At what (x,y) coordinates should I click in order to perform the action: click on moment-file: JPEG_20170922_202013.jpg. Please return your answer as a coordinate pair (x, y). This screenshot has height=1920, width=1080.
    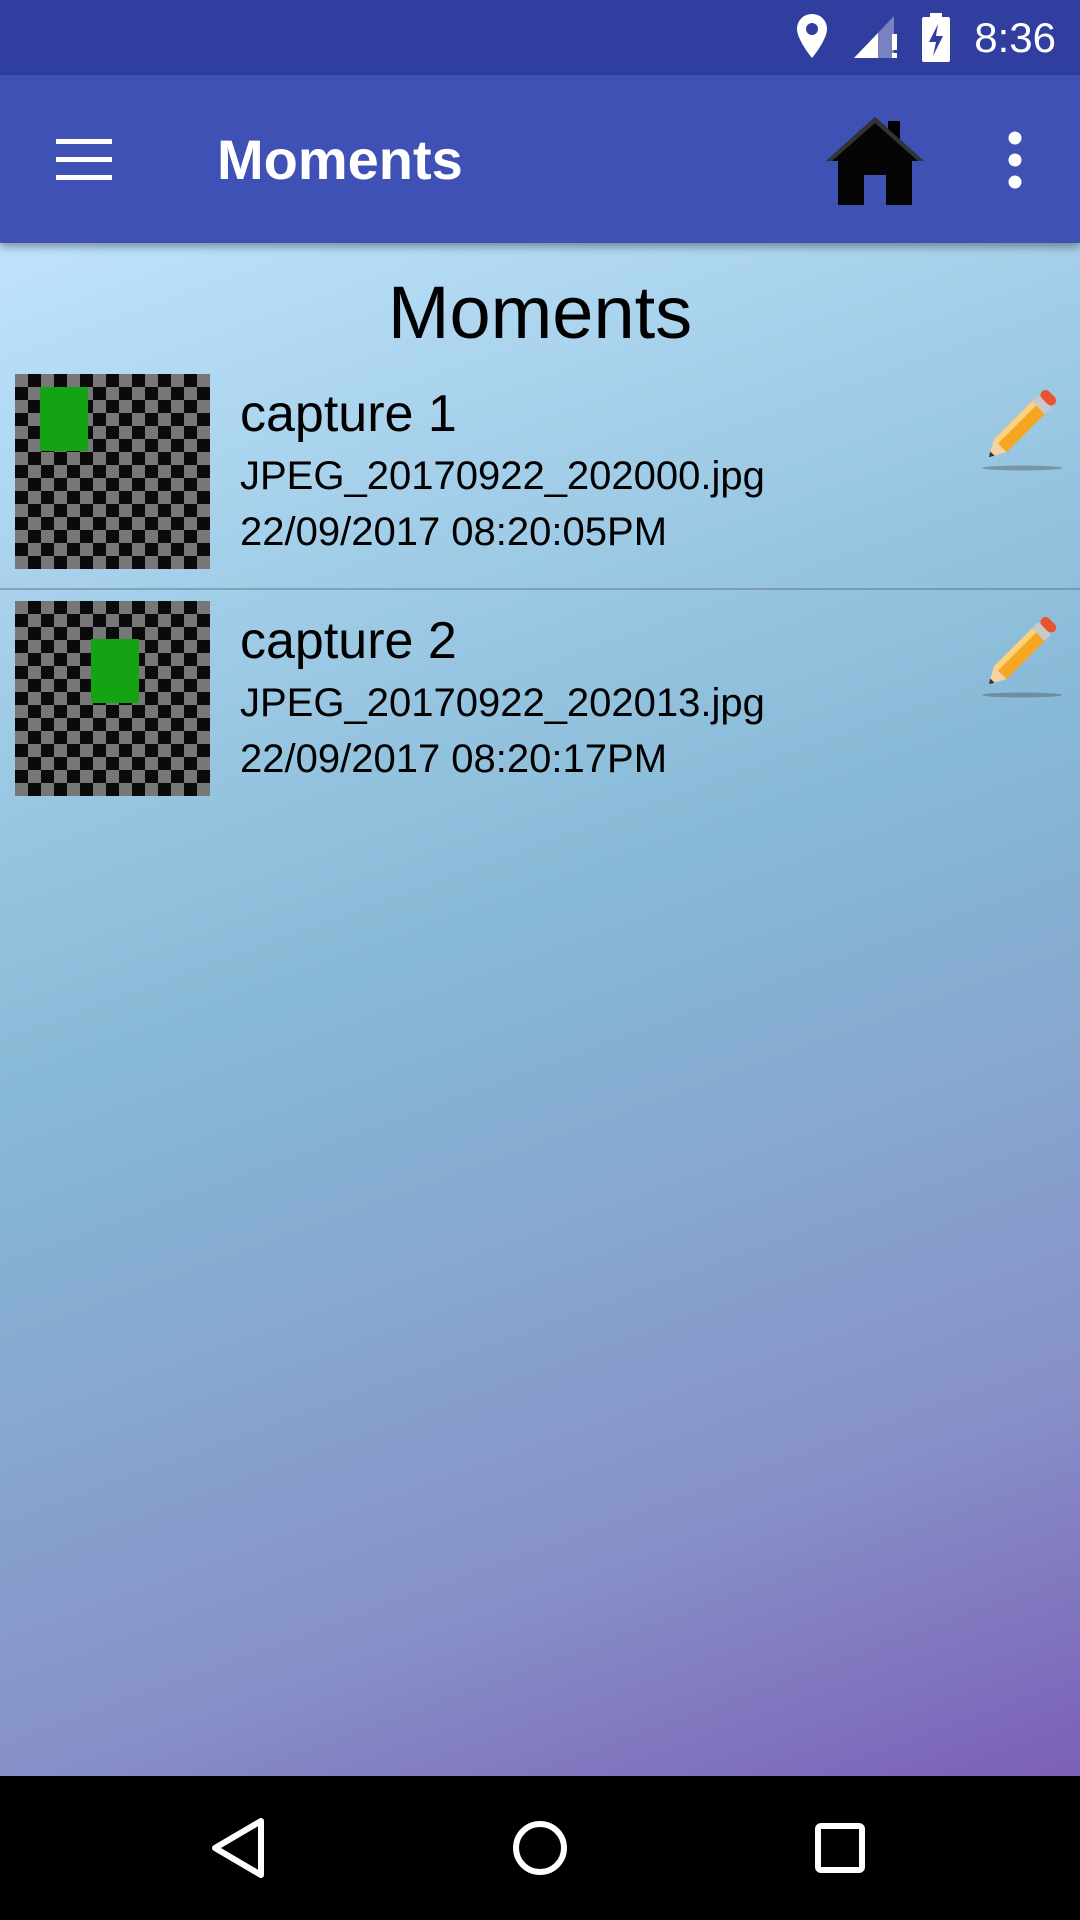
    Looking at the image, I should click on (502, 703).